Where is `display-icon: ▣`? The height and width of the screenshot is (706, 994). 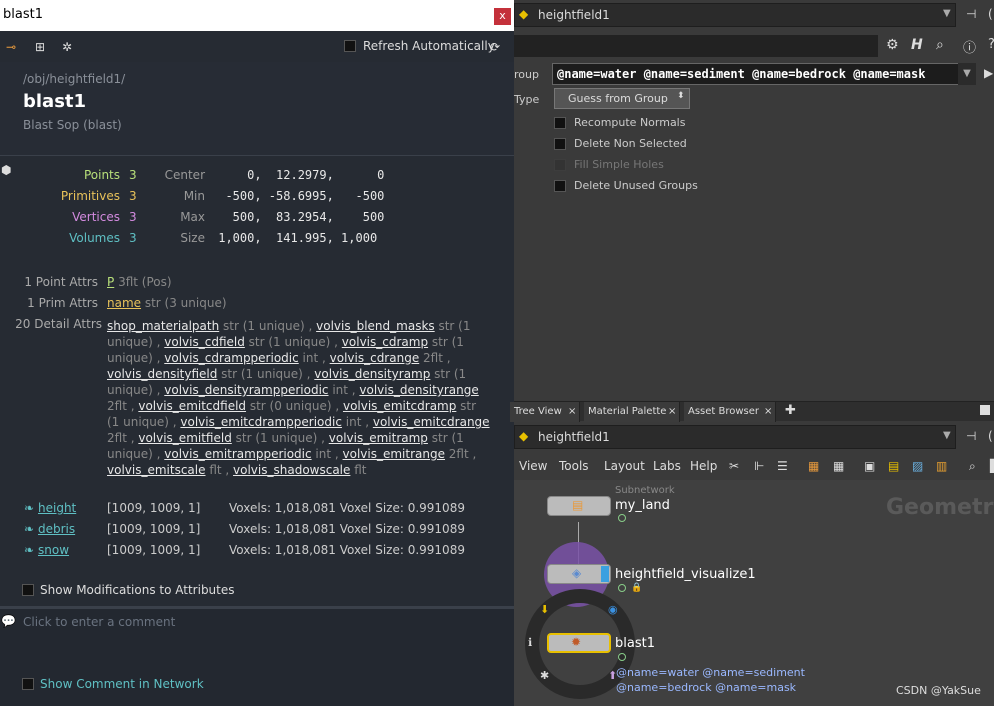 display-icon: ▣ is located at coordinates (869, 466).